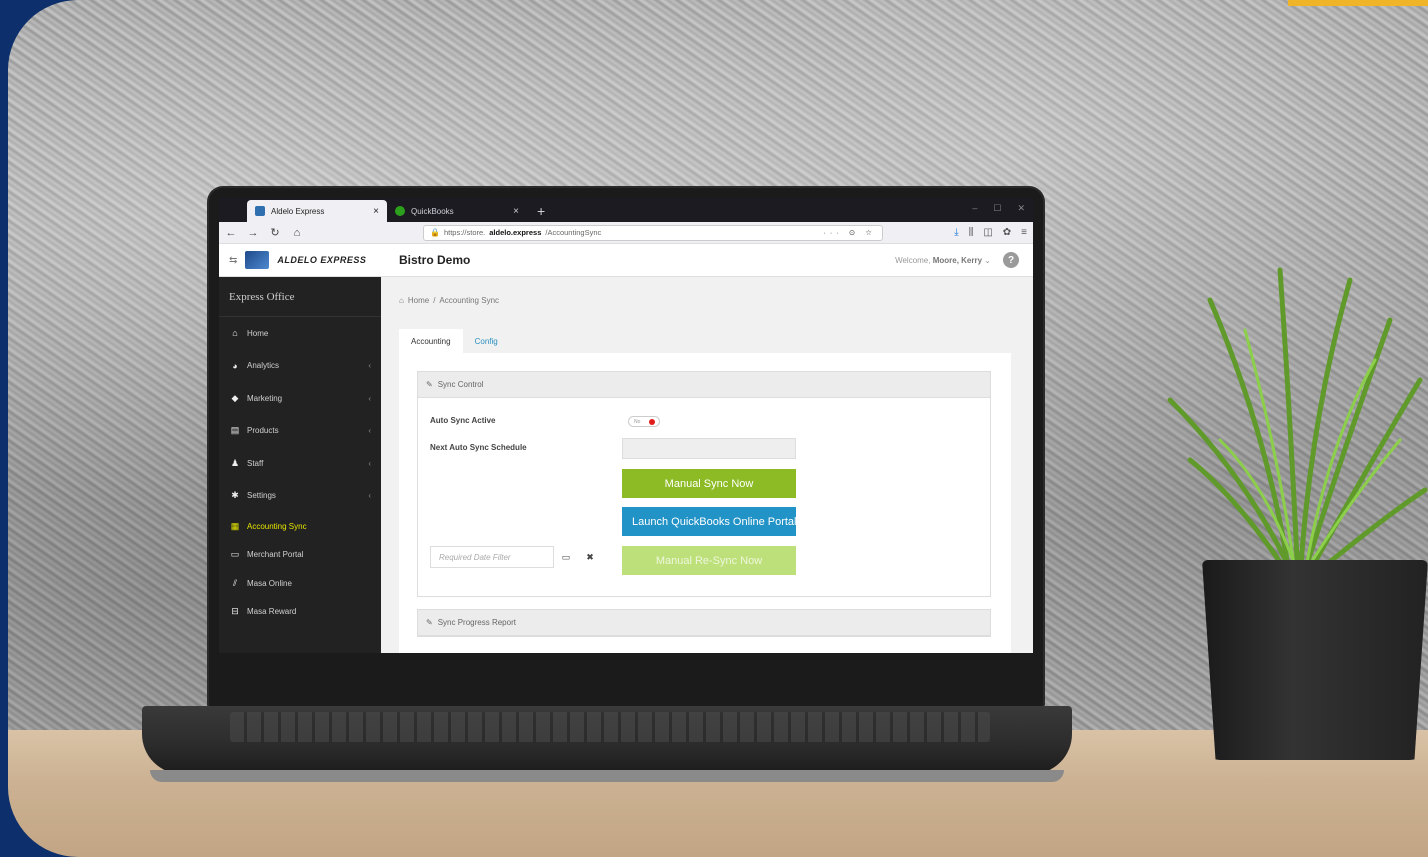 The width and height of the screenshot is (1428, 857). I want to click on manual-resync-button: Manual Re-Sync Now, so click(709, 560).